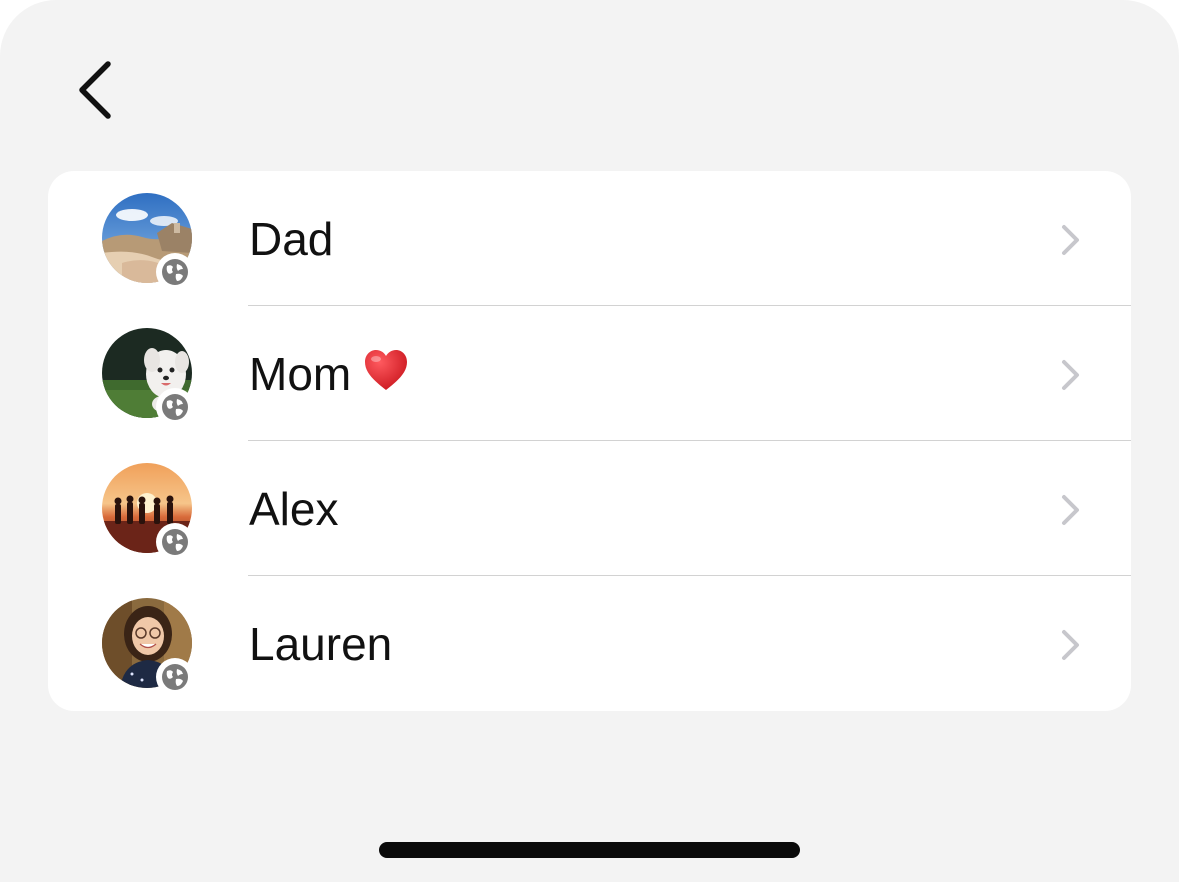  I want to click on contact-row-alex: Alex, so click(589, 508).